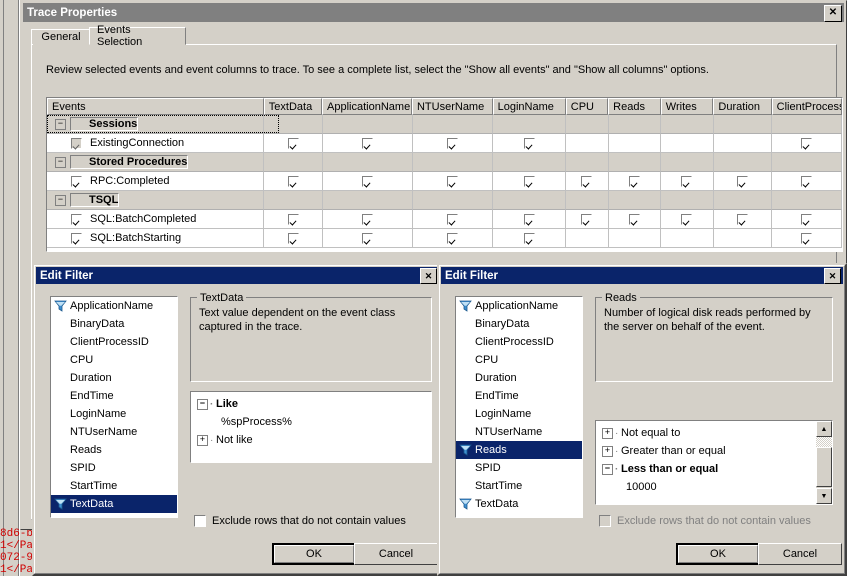 The width and height of the screenshot is (847, 576). What do you see at coordinates (634, 106) in the screenshot?
I see `grid-column-header-reads: Reads` at bounding box center [634, 106].